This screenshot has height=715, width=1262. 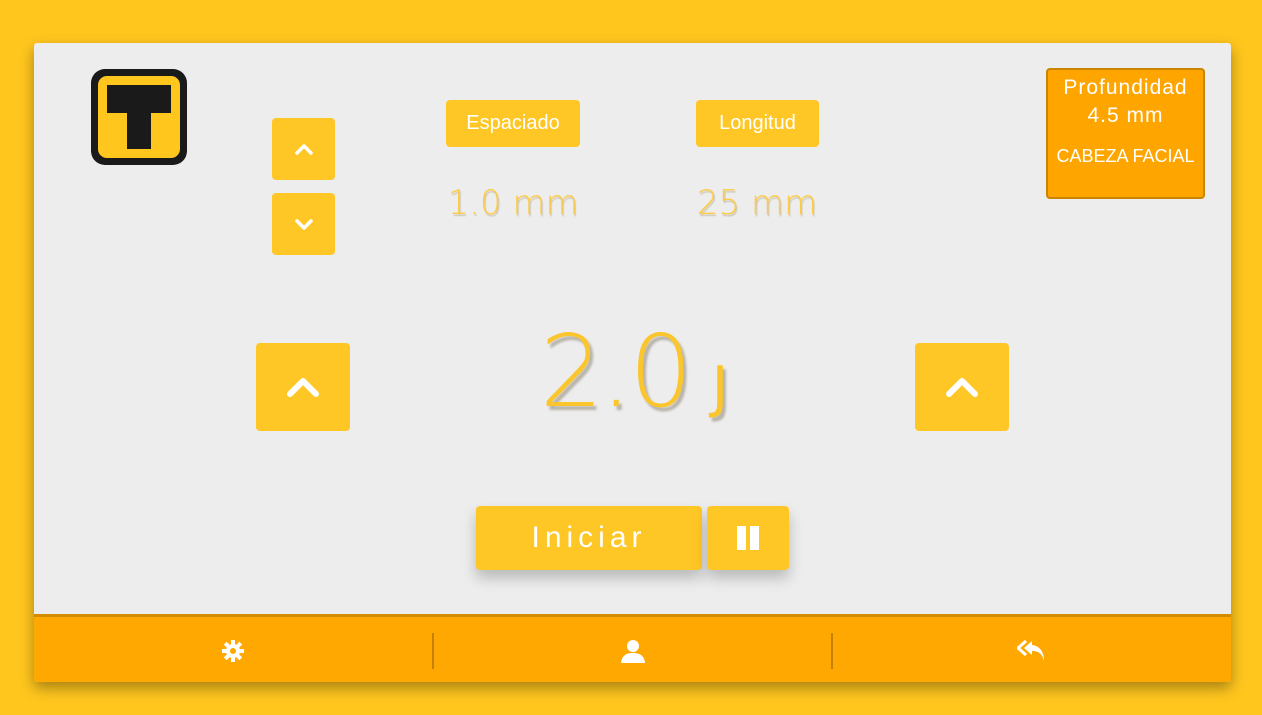 I want to click on user-button, so click(x=633, y=649).